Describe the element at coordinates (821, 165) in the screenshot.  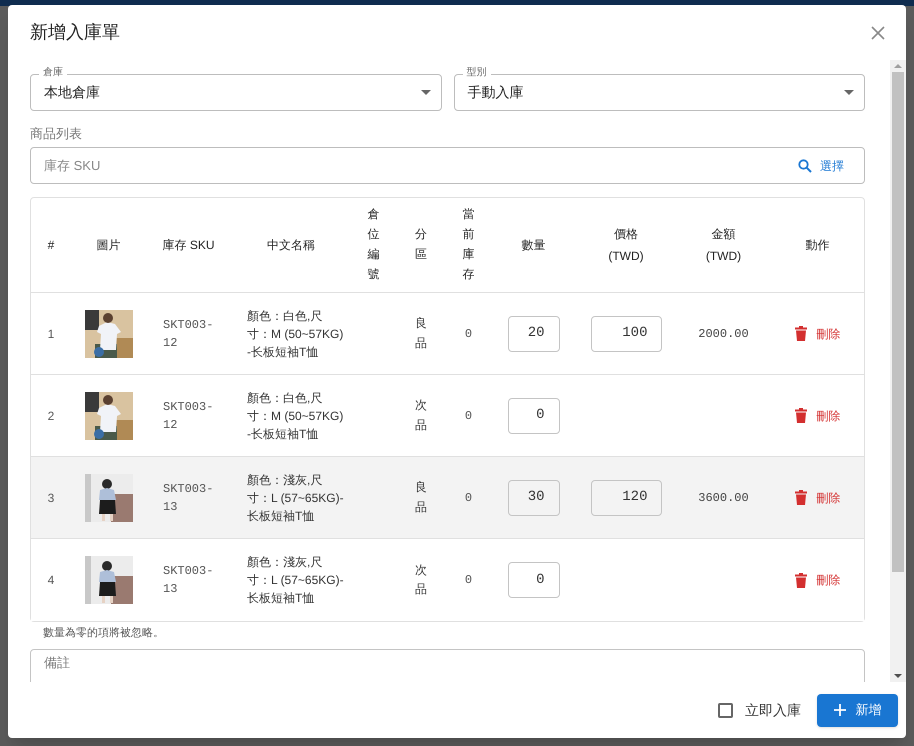
I see `select-button: 選擇` at that location.